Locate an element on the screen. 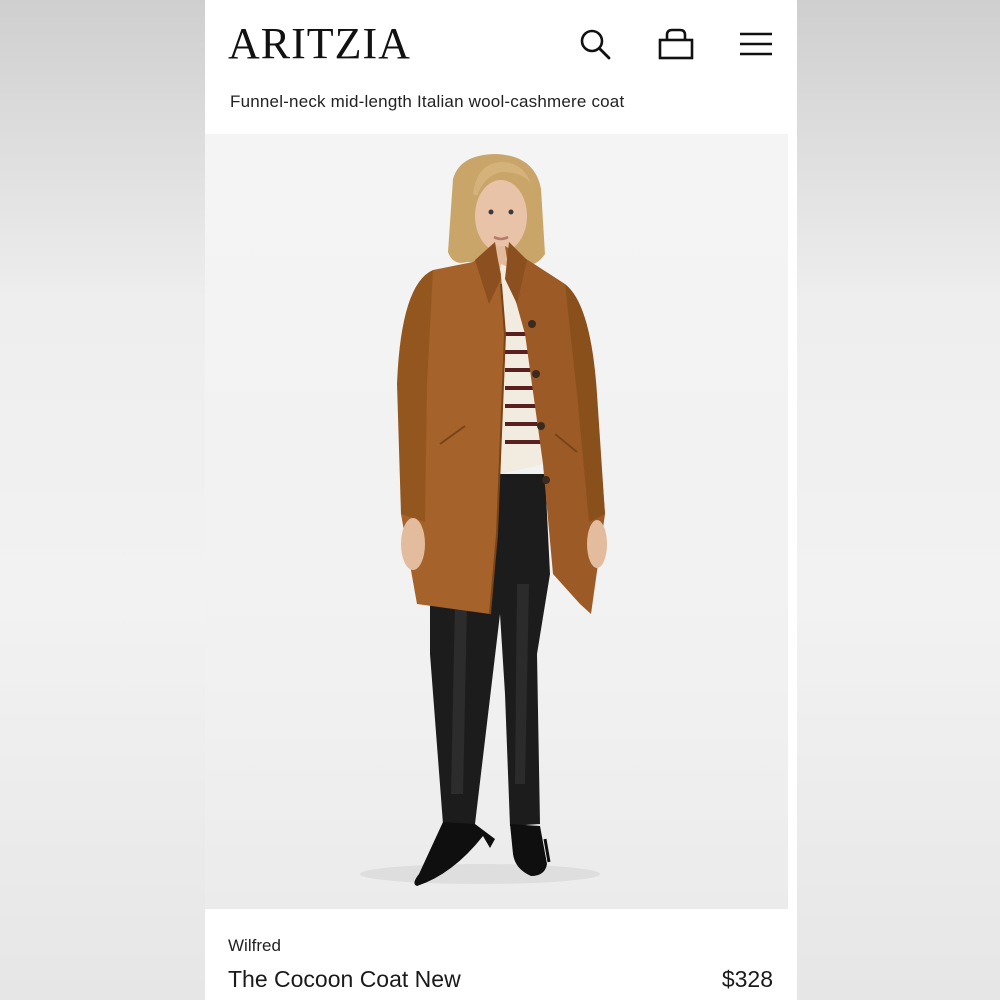 The width and height of the screenshot is (1000, 1000). bag-button is located at coordinates (676, 44).